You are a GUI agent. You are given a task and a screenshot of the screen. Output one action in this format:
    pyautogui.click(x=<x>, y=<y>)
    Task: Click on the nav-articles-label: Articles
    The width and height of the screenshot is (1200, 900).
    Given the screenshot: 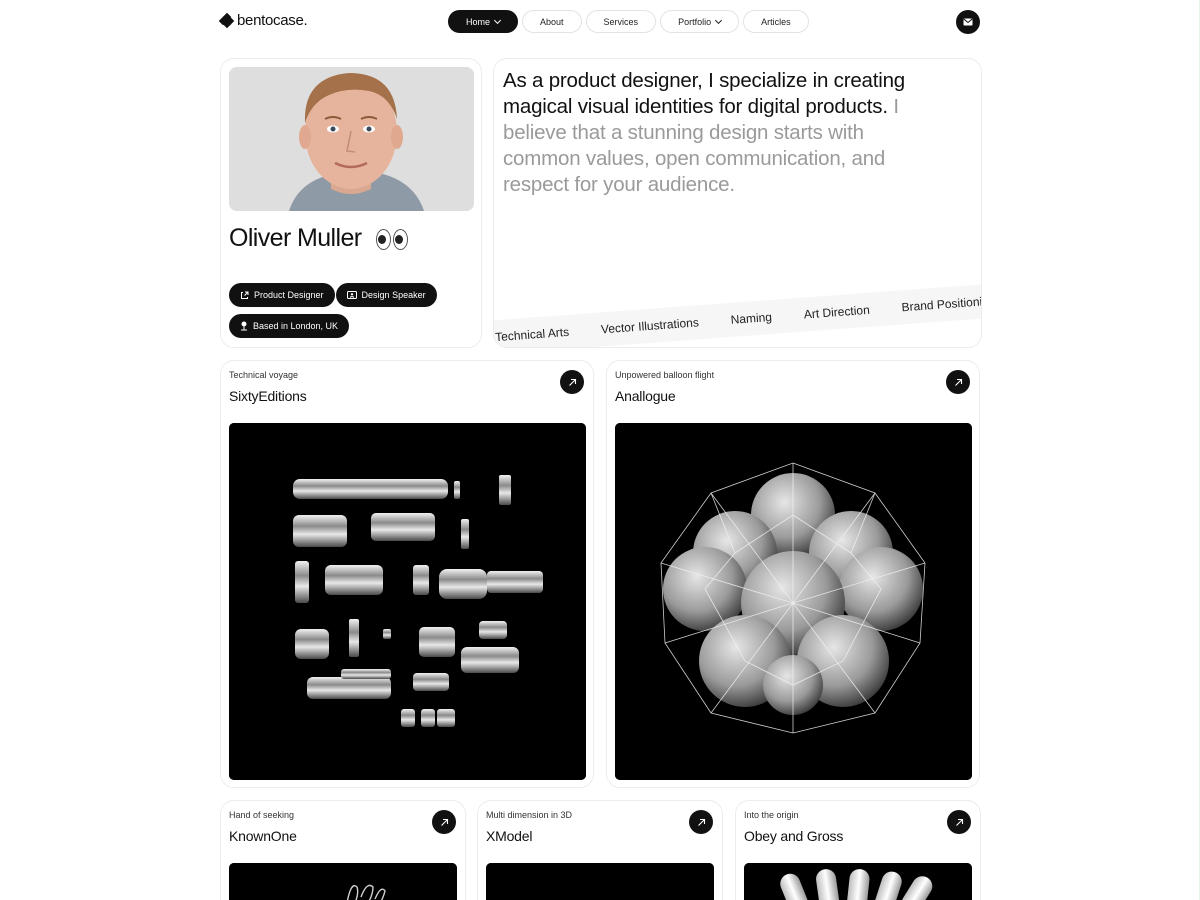 What is the action you would take?
    pyautogui.click(x=776, y=21)
    